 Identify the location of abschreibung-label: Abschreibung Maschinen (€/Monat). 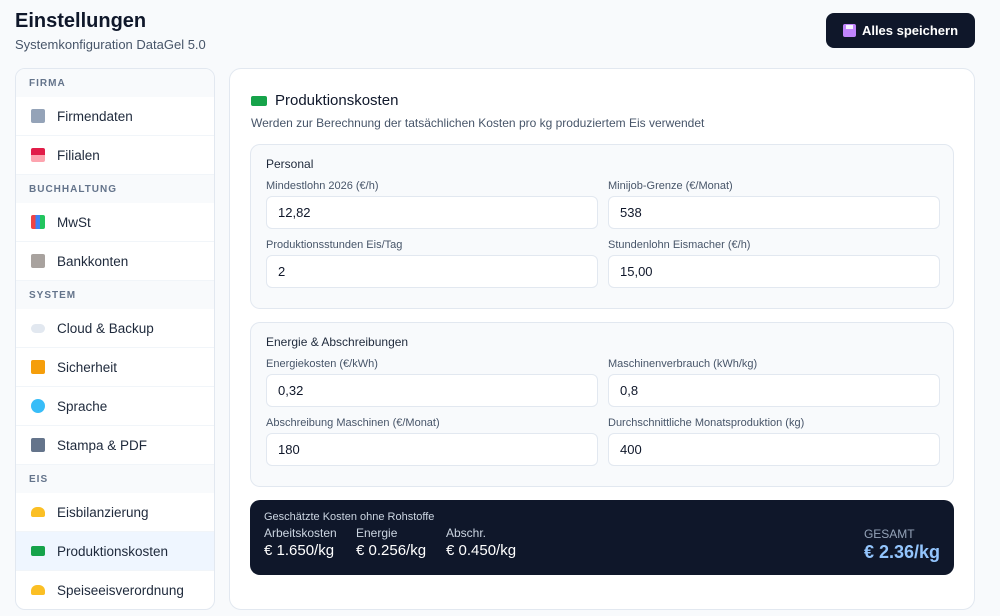
(353, 423).